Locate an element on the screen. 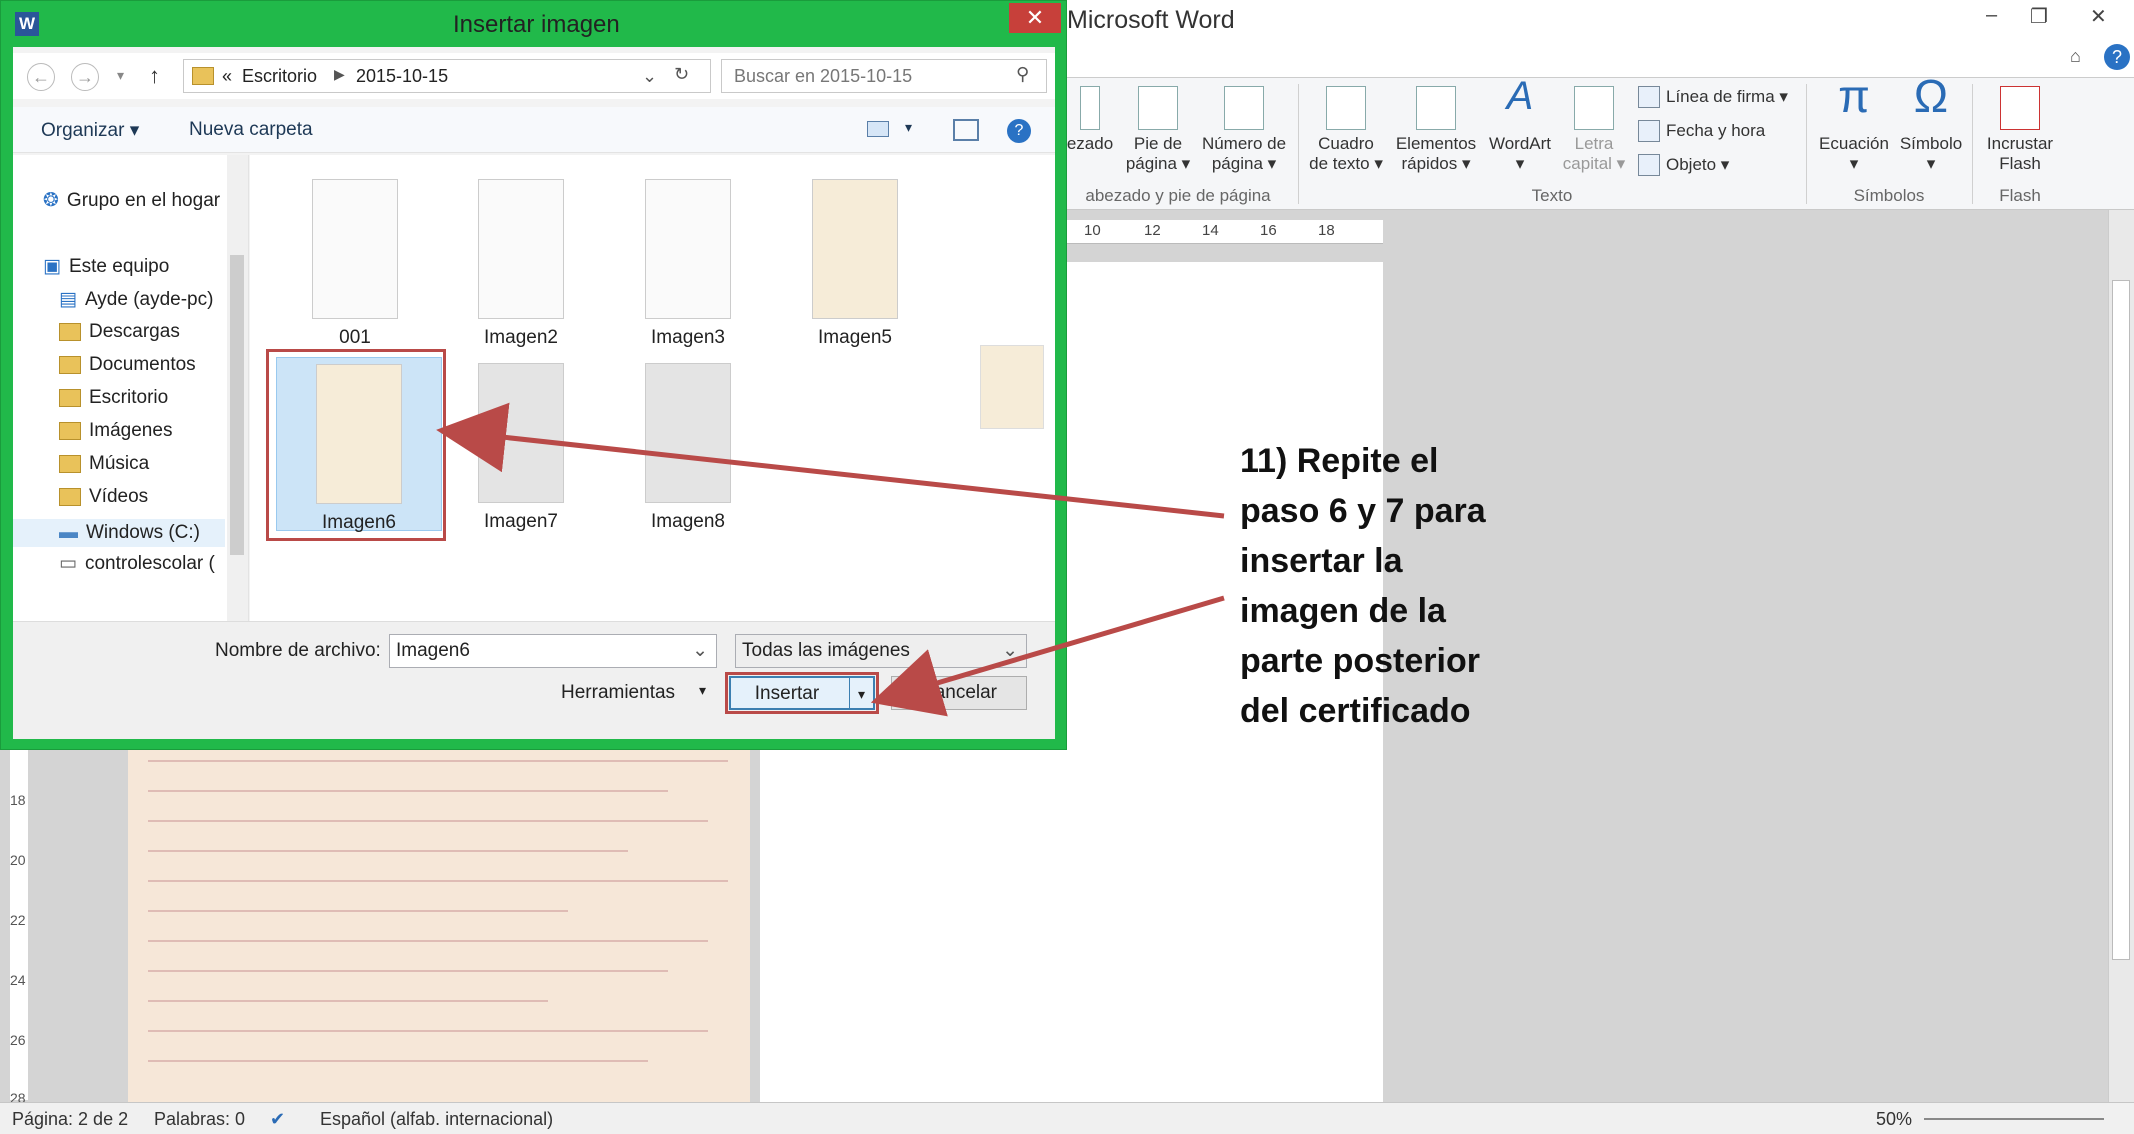 This screenshot has width=2134, height=1134. nav-item-pictures: Imágenes is located at coordinates (115, 431).